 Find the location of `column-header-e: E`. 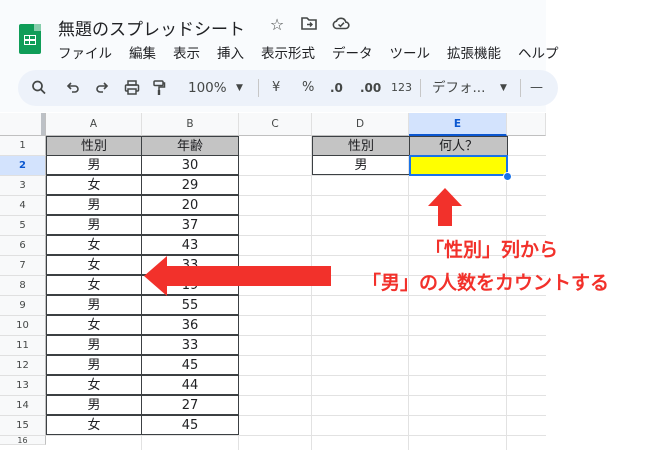

column-header-e: E is located at coordinates (458, 124).